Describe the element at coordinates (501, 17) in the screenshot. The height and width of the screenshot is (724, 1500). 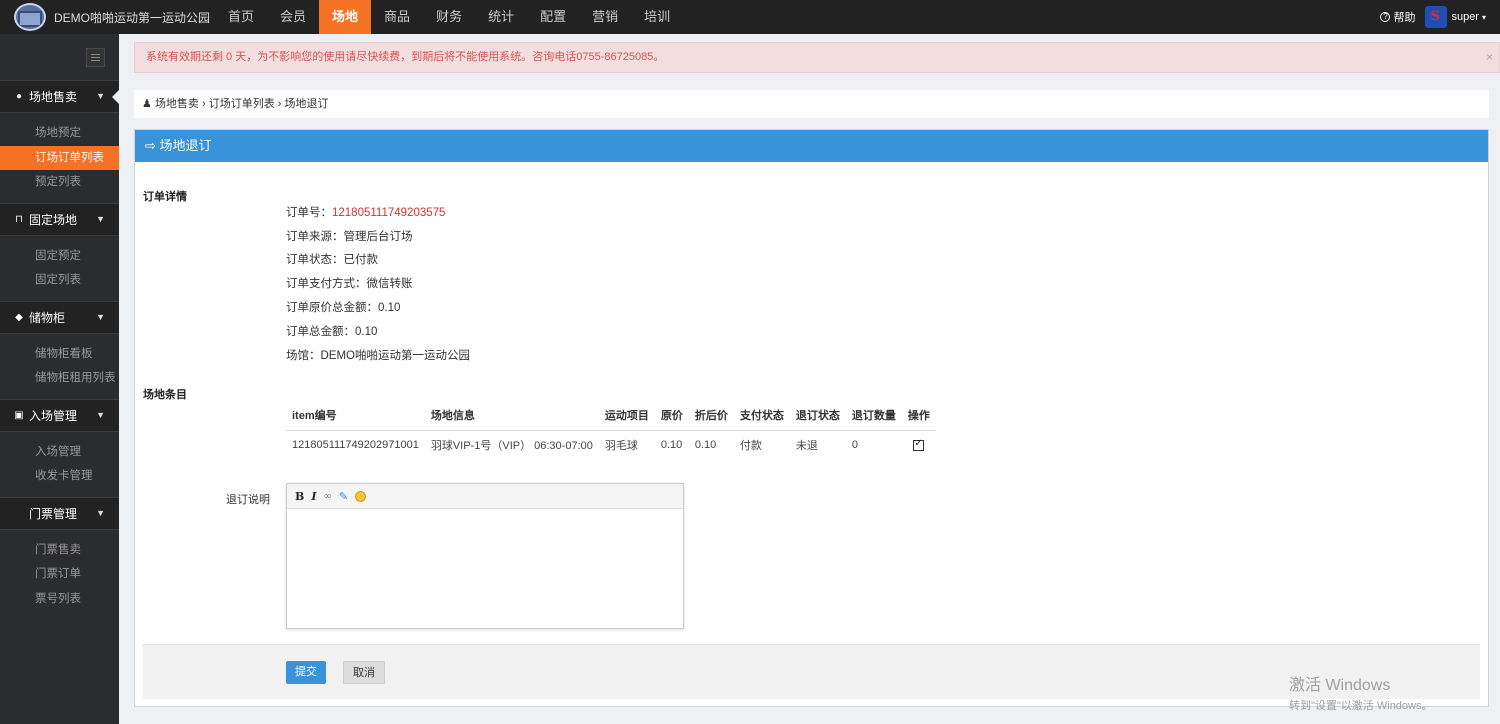
I see `nav-item-stats: 统计` at that location.